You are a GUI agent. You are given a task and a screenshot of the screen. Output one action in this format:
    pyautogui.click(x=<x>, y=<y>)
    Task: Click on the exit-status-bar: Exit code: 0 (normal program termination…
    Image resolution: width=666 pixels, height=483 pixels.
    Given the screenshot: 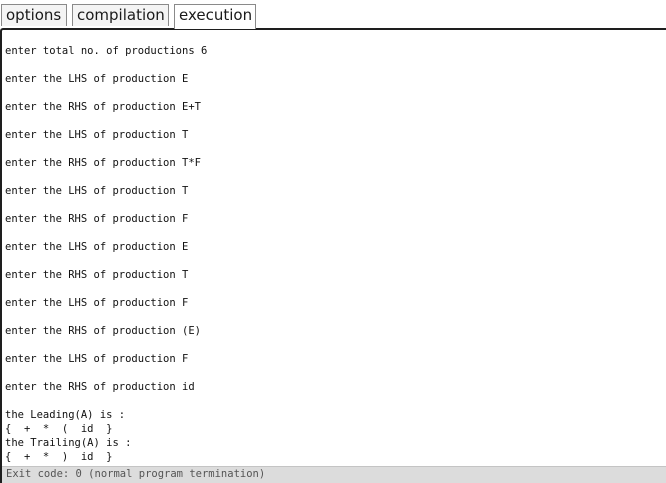 What is the action you would take?
    pyautogui.click(x=334, y=474)
    